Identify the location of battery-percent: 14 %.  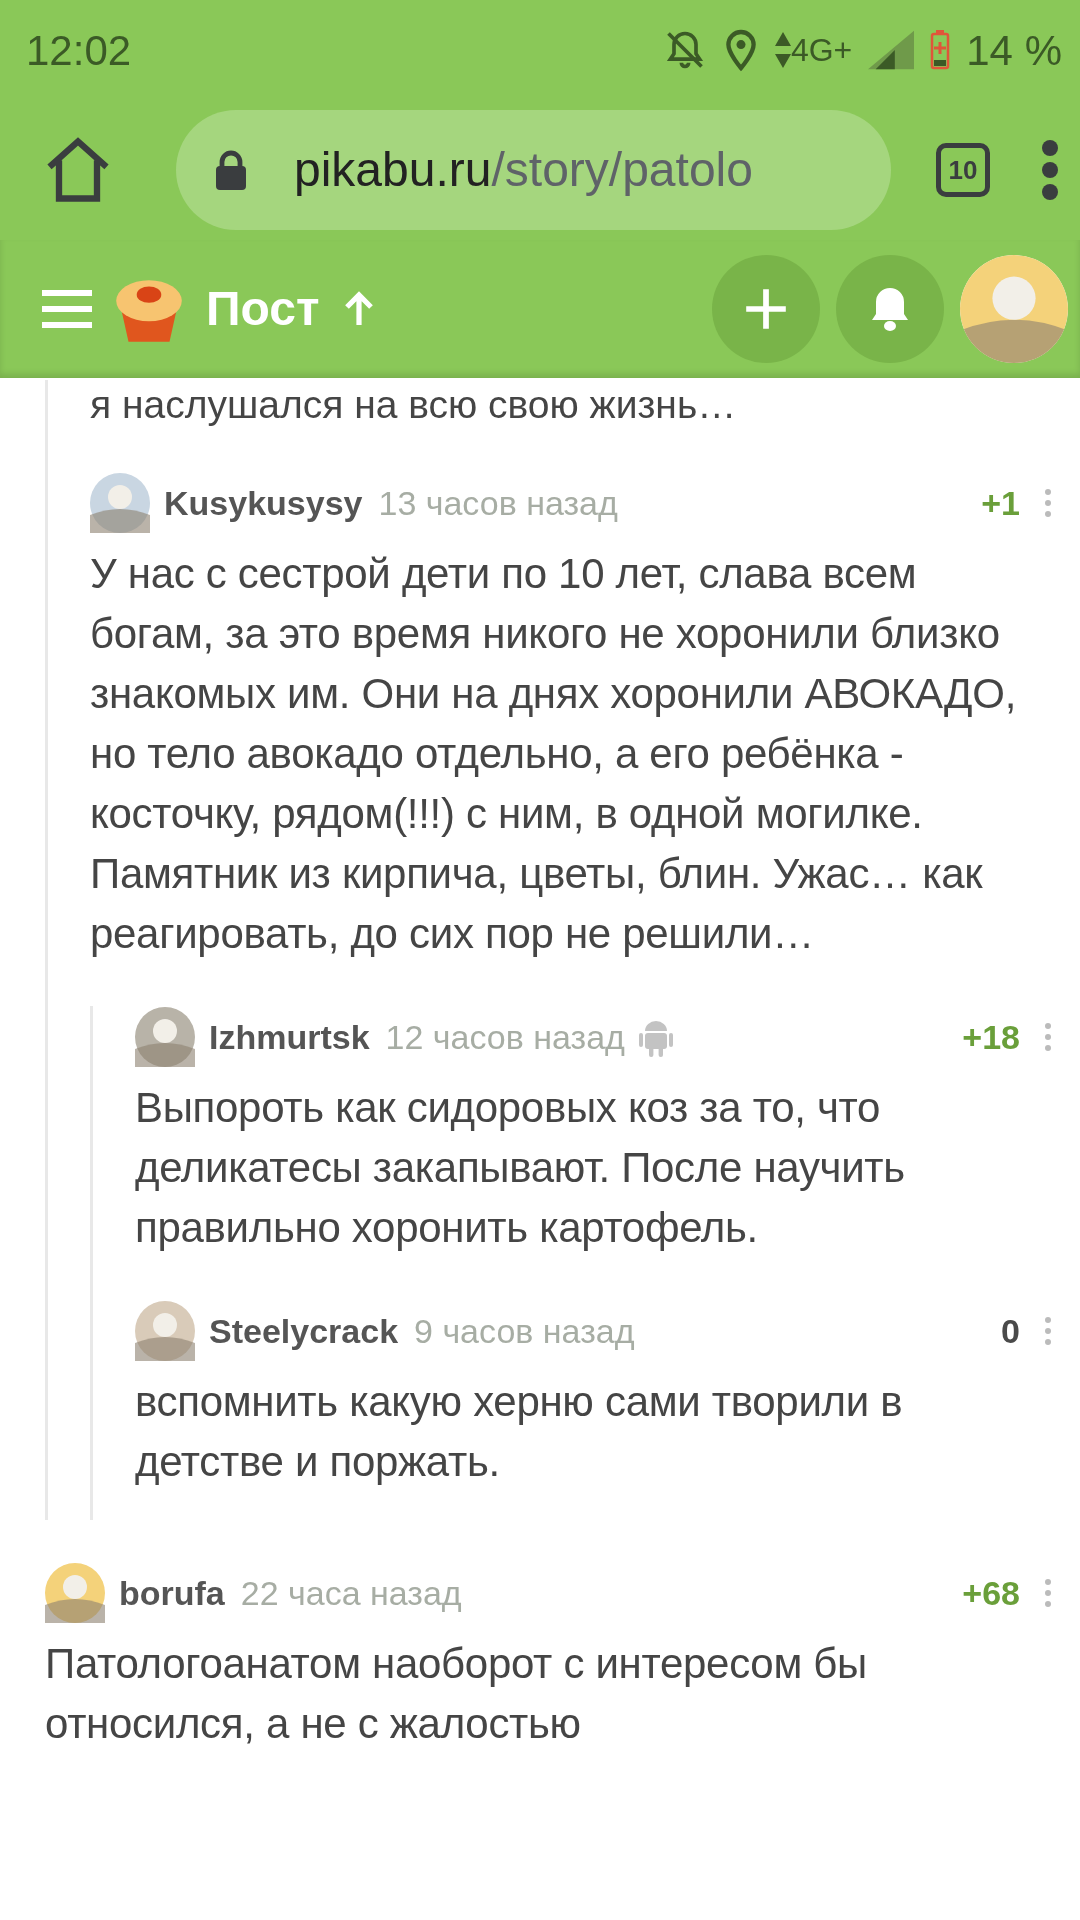
(1014, 50).